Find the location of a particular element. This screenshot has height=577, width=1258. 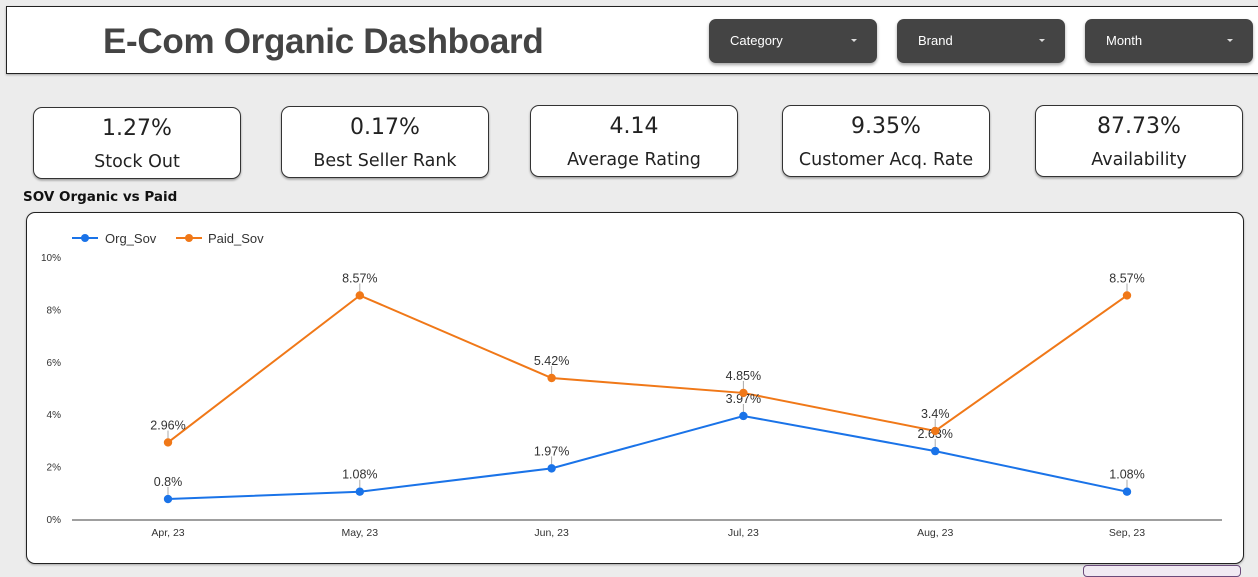

y-tick-label: 0% is located at coordinates (54, 520).